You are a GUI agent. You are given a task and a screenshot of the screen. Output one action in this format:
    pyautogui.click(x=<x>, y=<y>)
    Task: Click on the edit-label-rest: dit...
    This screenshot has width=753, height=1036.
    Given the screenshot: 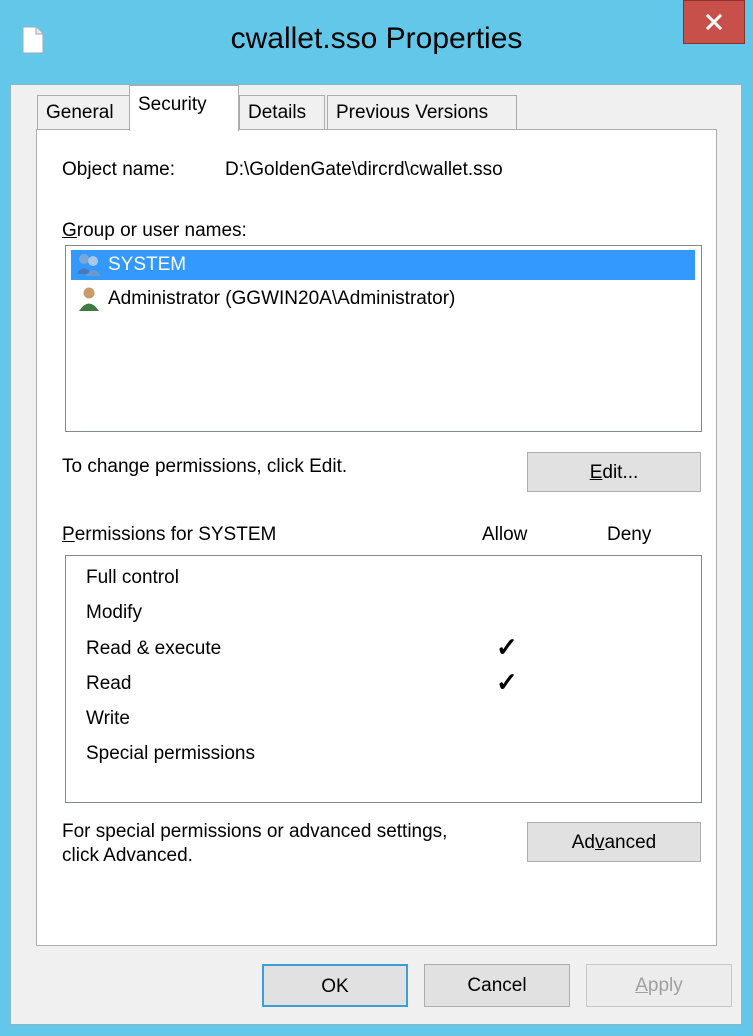 What is the action you would take?
    pyautogui.click(x=620, y=472)
    